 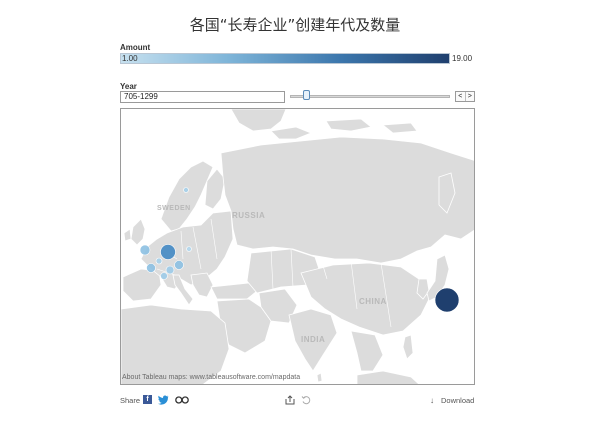 I want to click on russia-land, so click(x=347, y=200).